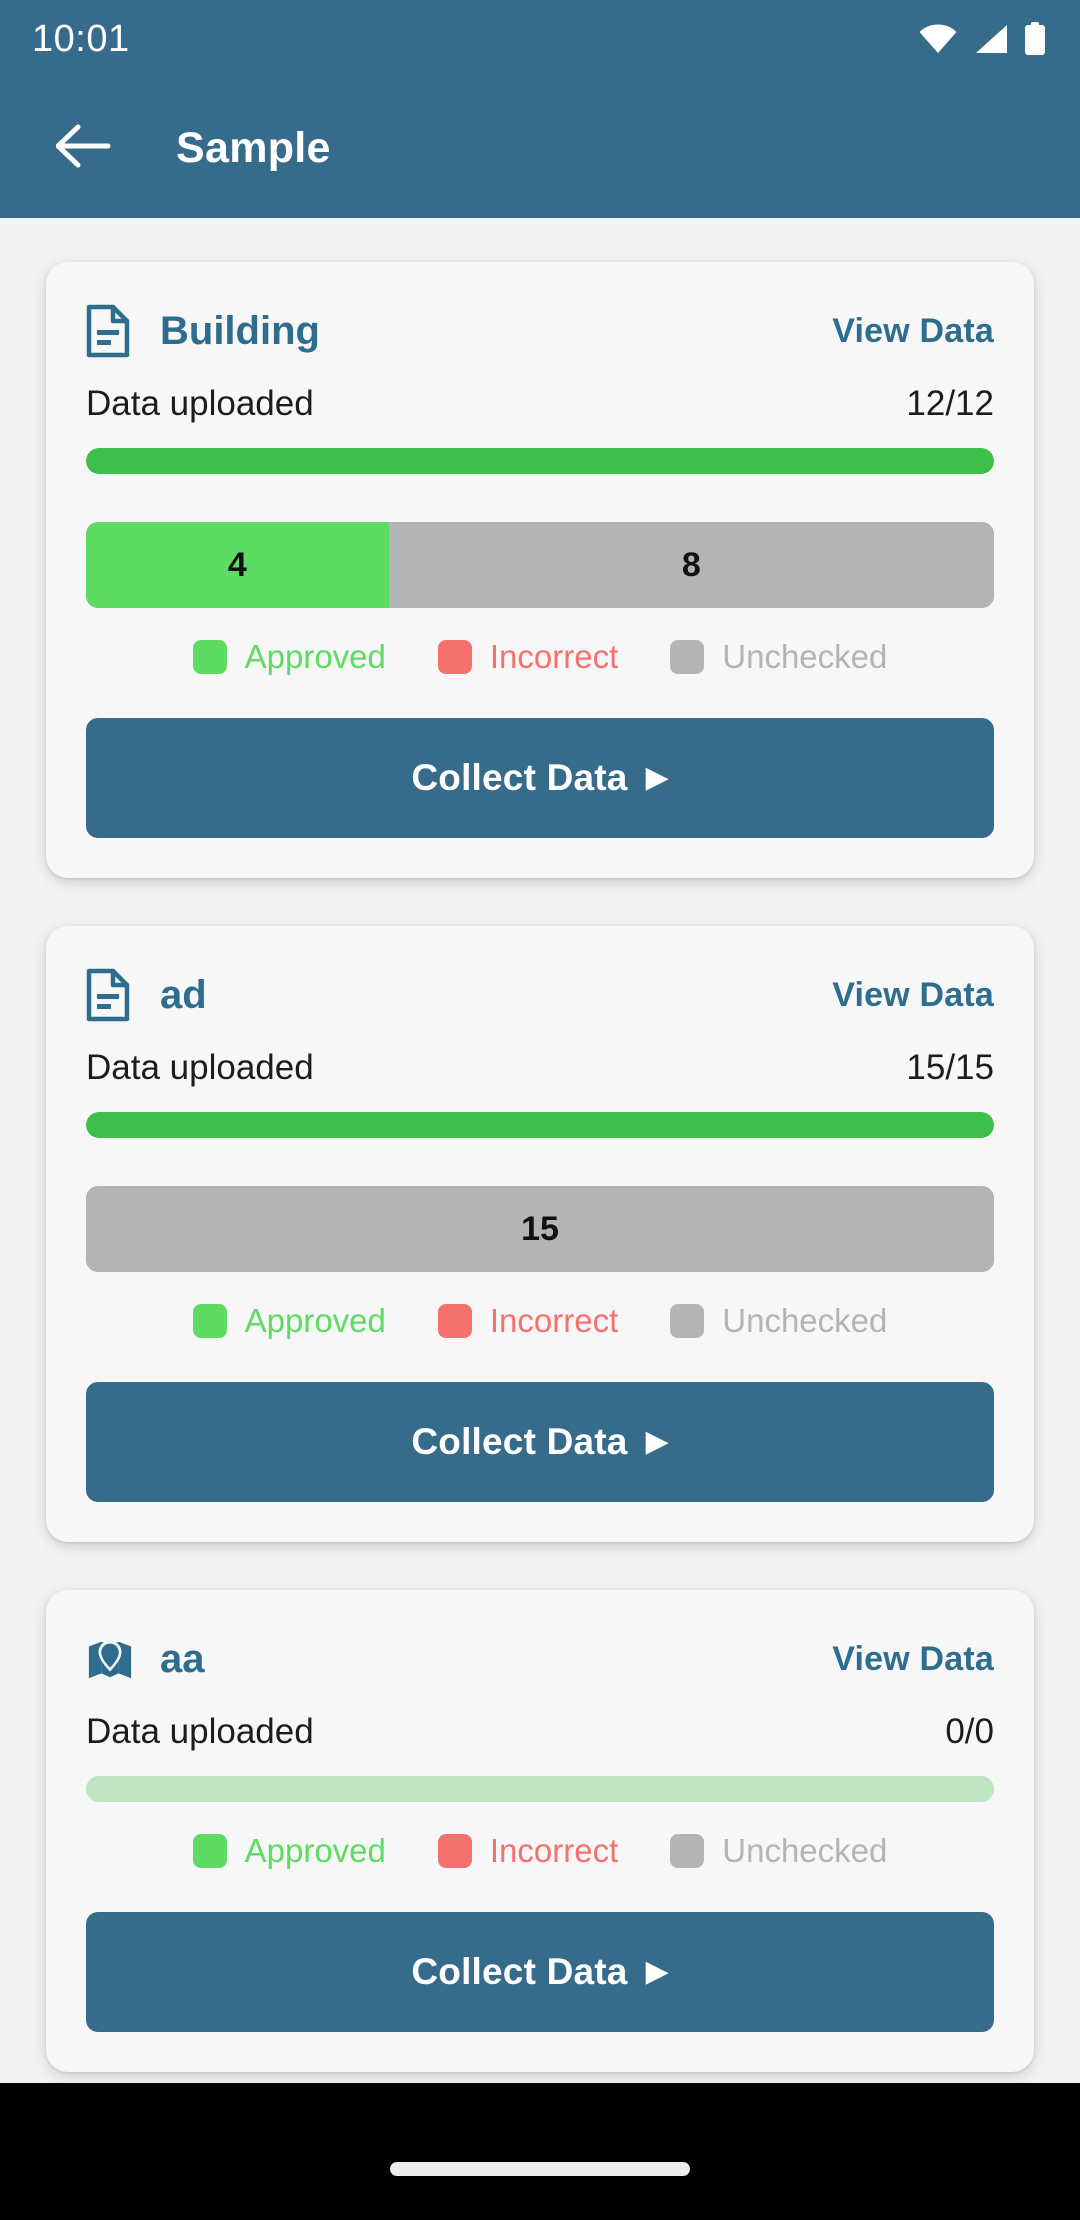 The width and height of the screenshot is (1080, 2220). What do you see at coordinates (240, 330) in the screenshot?
I see `card-title: Building` at bounding box center [240, 330].